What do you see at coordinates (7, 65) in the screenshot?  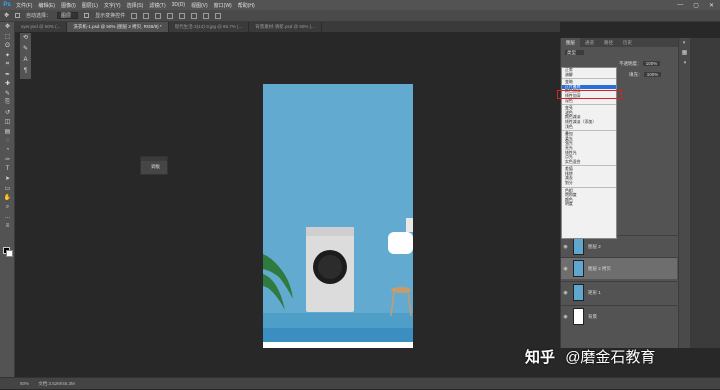 I see `crop-tool-icon: ⌗` at bounding box center [7, 65].